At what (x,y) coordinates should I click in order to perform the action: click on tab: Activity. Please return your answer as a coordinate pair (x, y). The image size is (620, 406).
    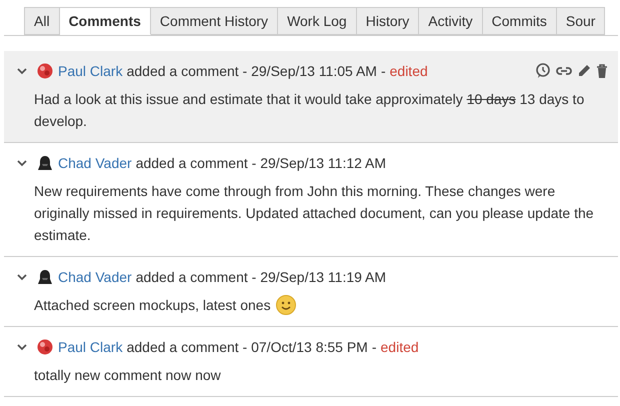
    Looking at the image, I should click on (451, 21).